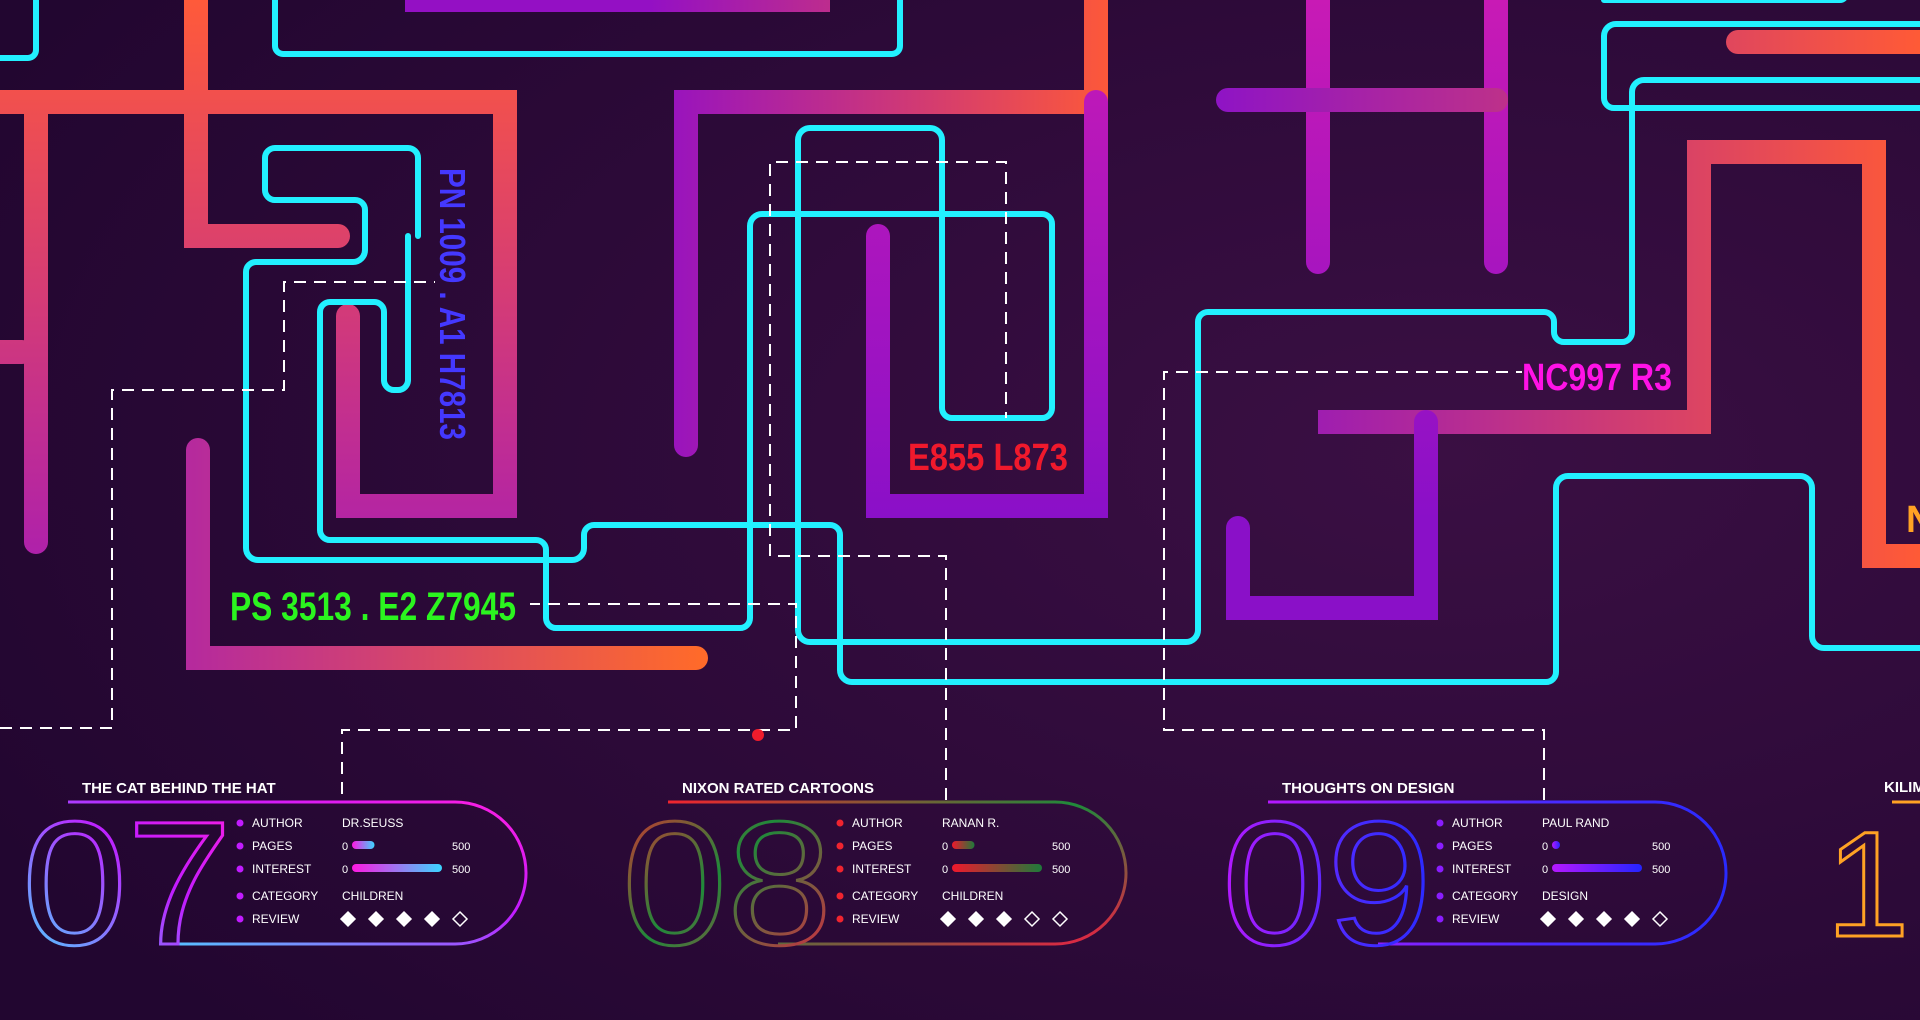  Describe the element at coordinates (1597, 378) in the screenshot. I see `call-number-nc: NC997 R3` at that location.